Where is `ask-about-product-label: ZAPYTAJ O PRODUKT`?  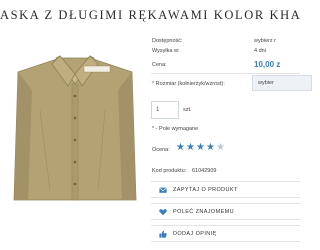 ask-about-product-label: ZAPYTAJ O PRODUKT is located at coordinates (205, 190).